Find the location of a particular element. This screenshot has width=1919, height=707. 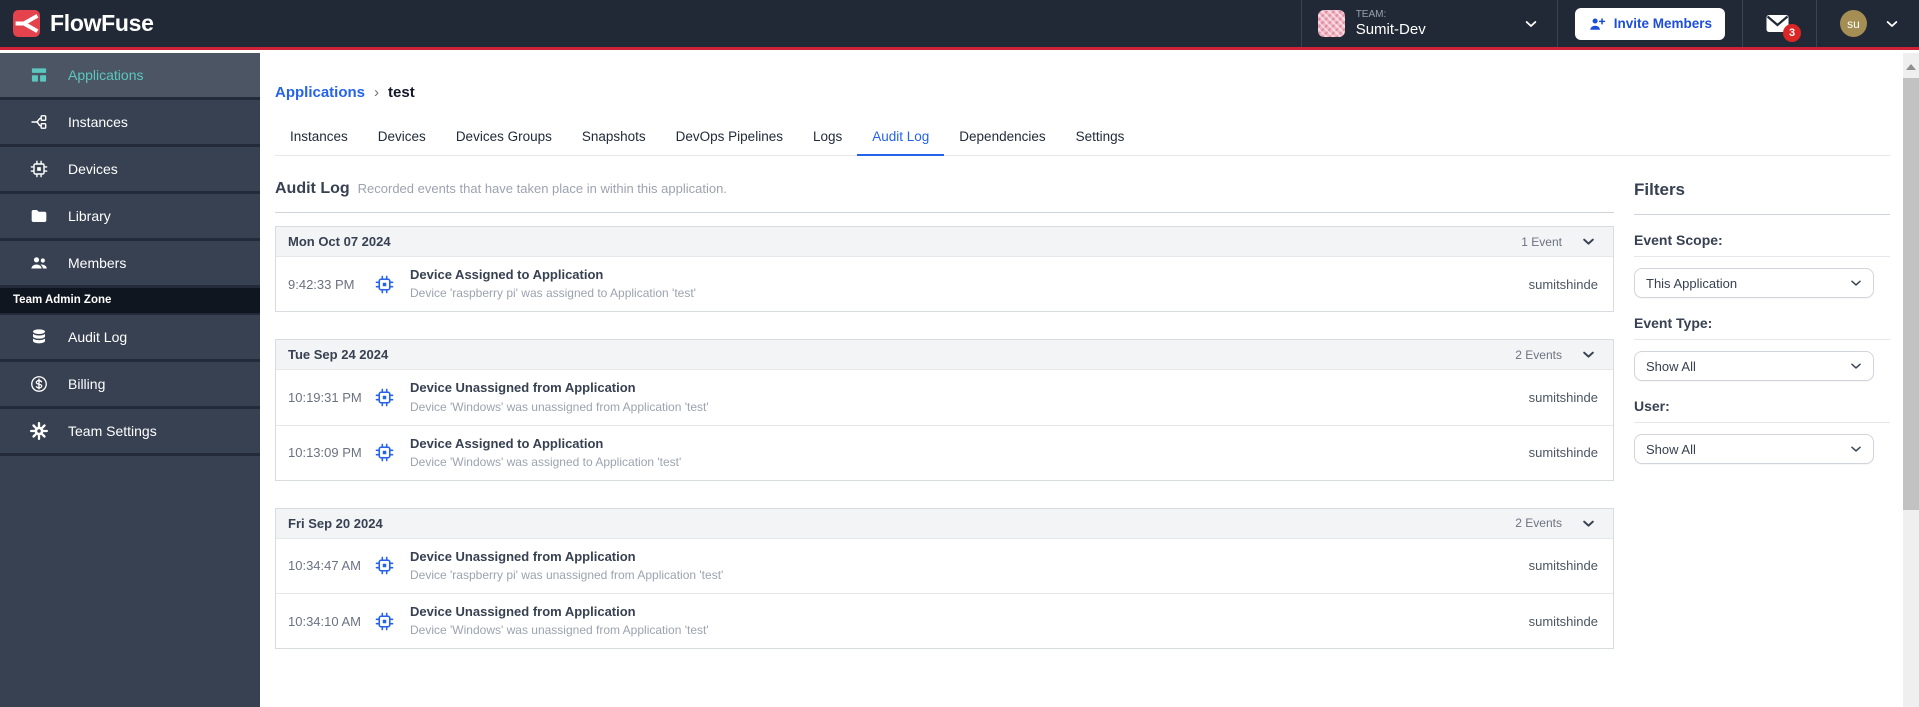

user-plus-icon is located at coordinates (1597, 23).